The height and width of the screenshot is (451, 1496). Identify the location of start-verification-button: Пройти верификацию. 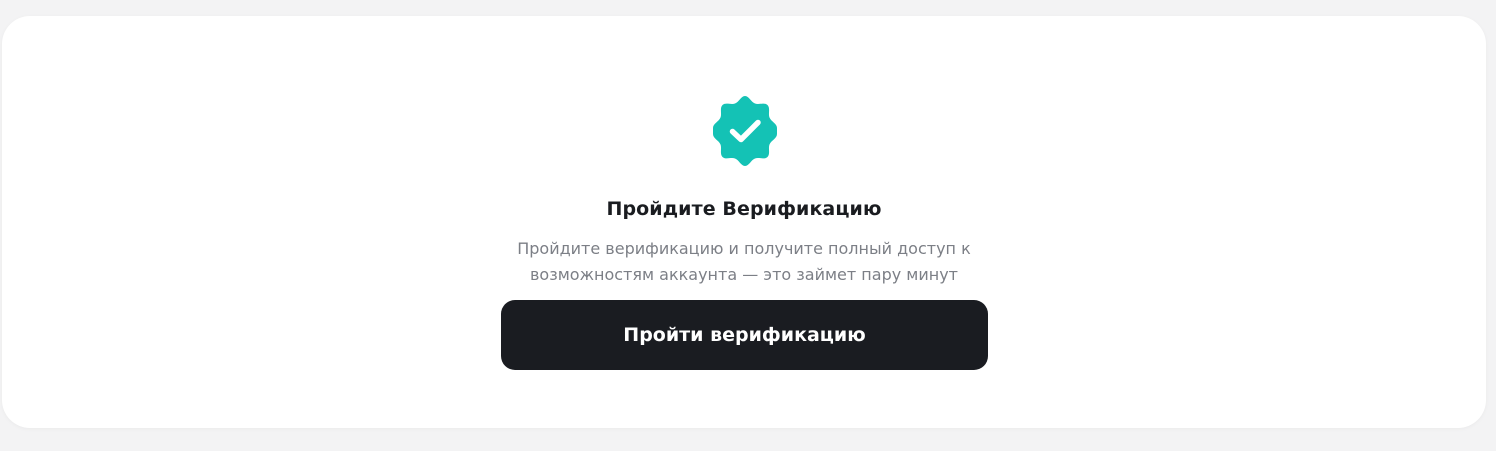
(744, 335).